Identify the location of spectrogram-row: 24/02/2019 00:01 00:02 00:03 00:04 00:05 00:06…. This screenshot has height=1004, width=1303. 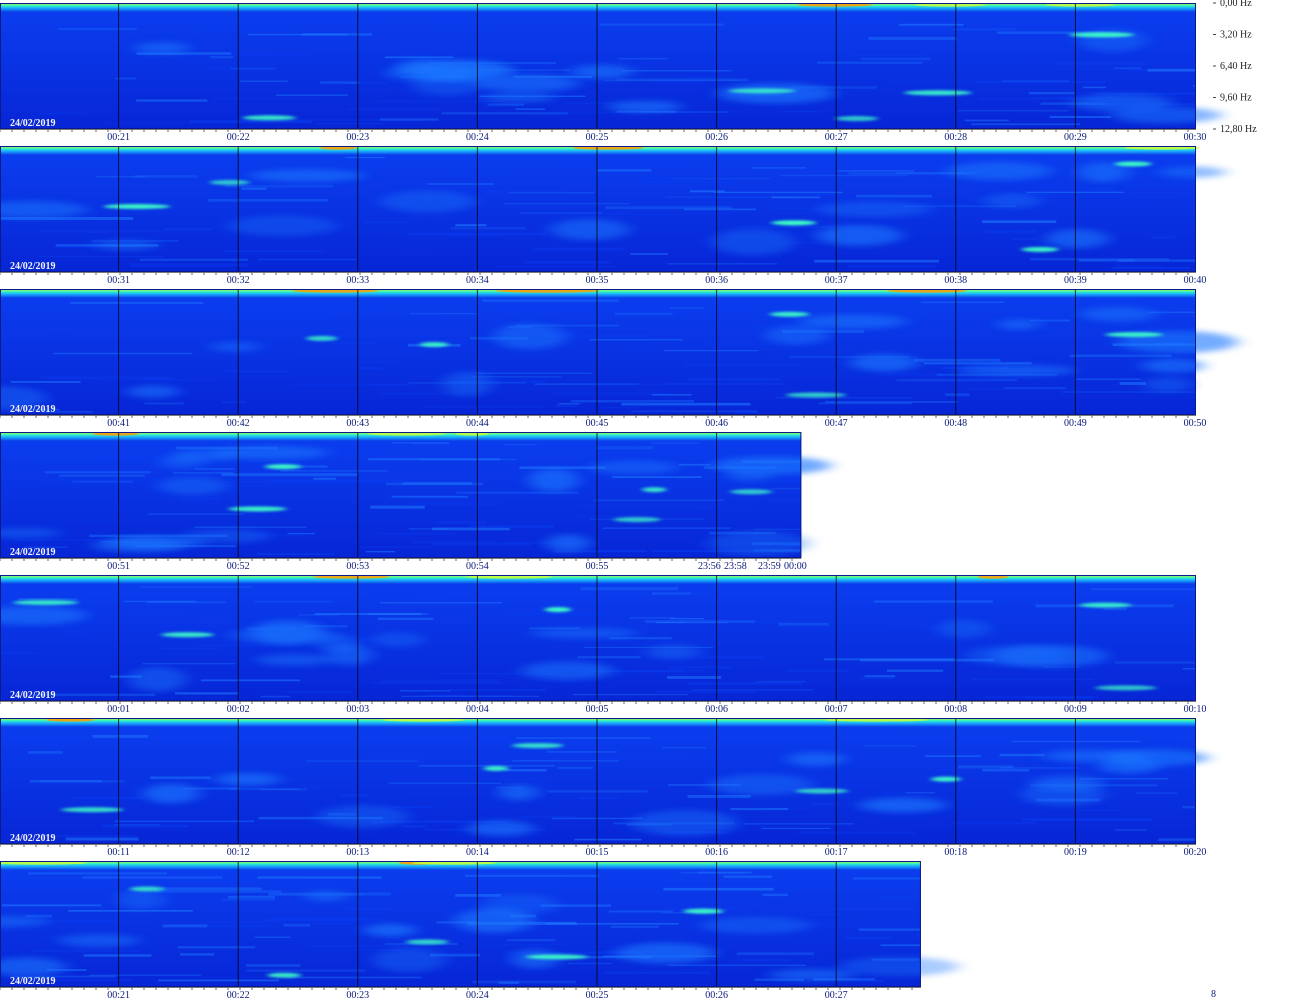
(603, 645).